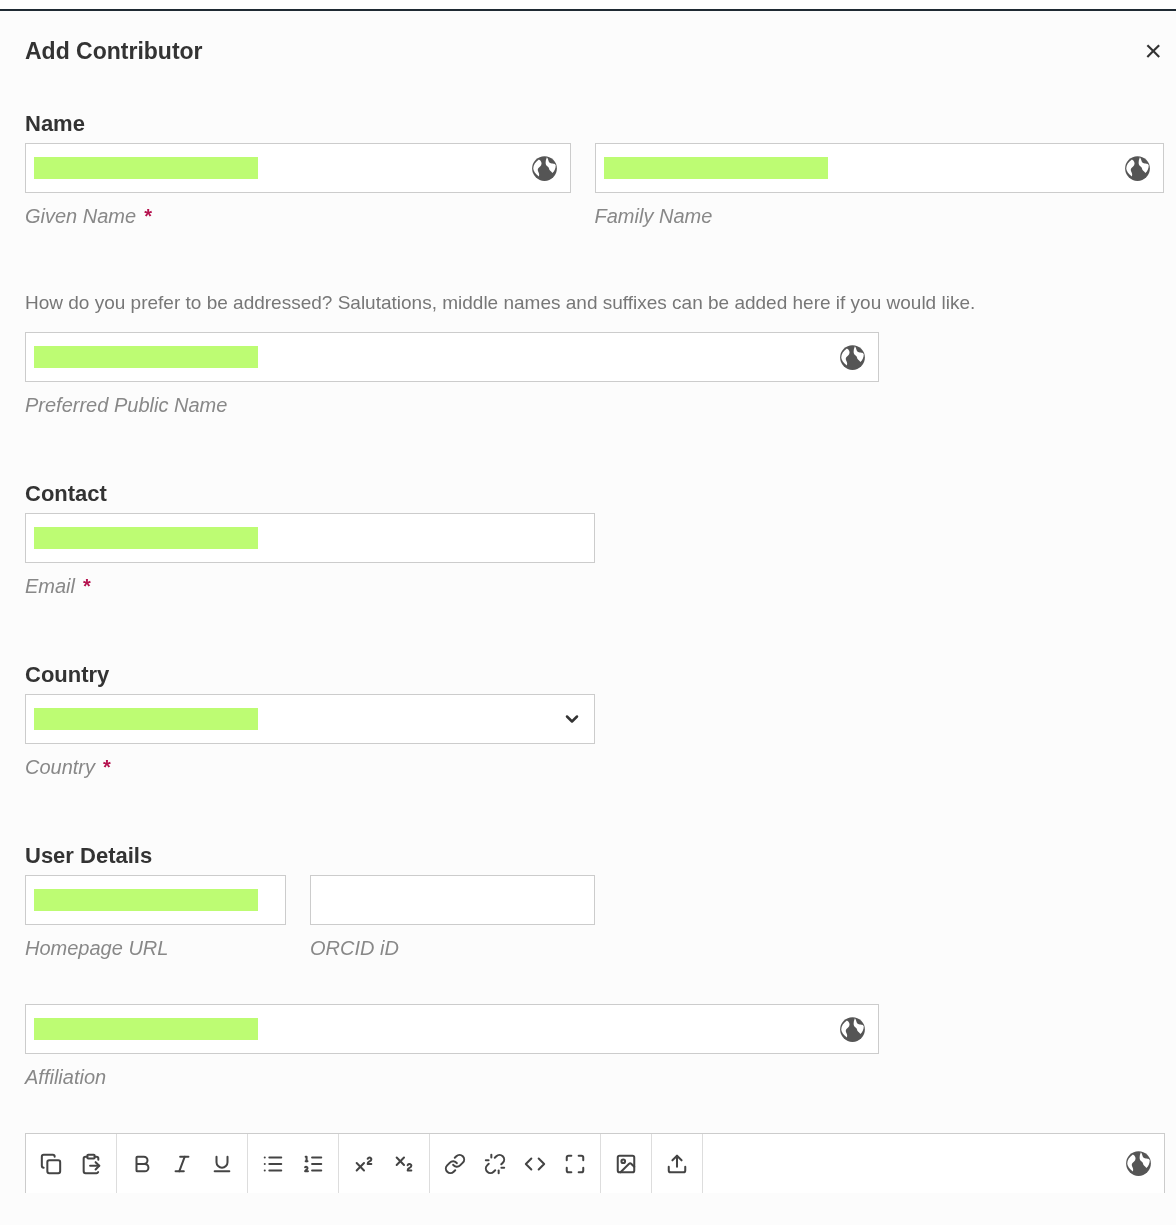  What do you see at coordinates (68, 675) in the screenshot?
I see `section-heading: Country` at bounding box center [68, 675].